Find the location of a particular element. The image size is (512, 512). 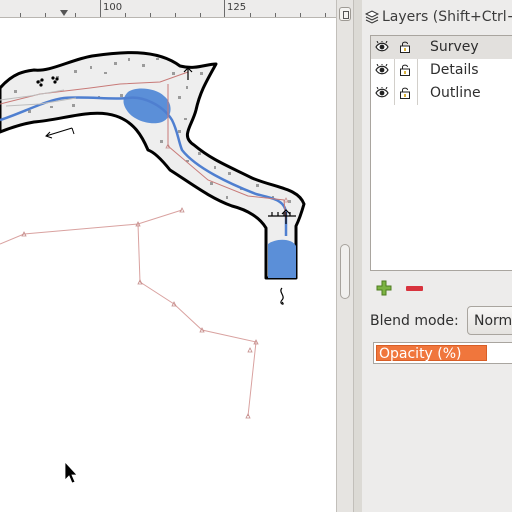

horizontal-ruler: 100 125 is located at coordinates (168, 9).